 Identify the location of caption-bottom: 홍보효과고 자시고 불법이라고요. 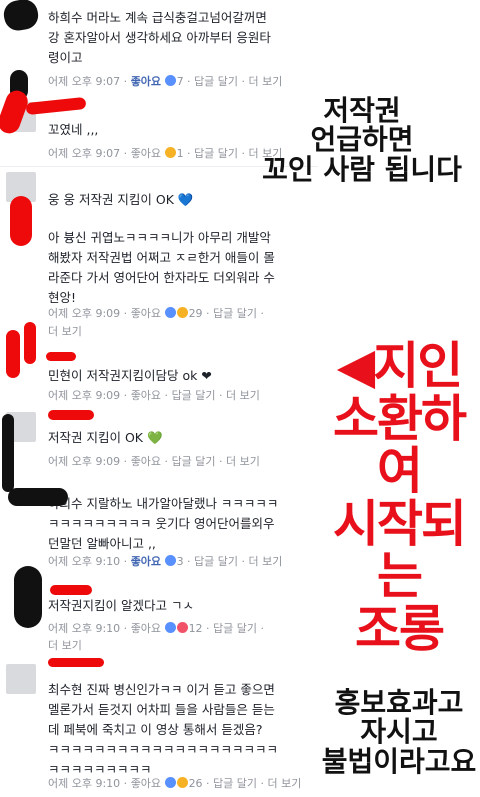
(399, 732).